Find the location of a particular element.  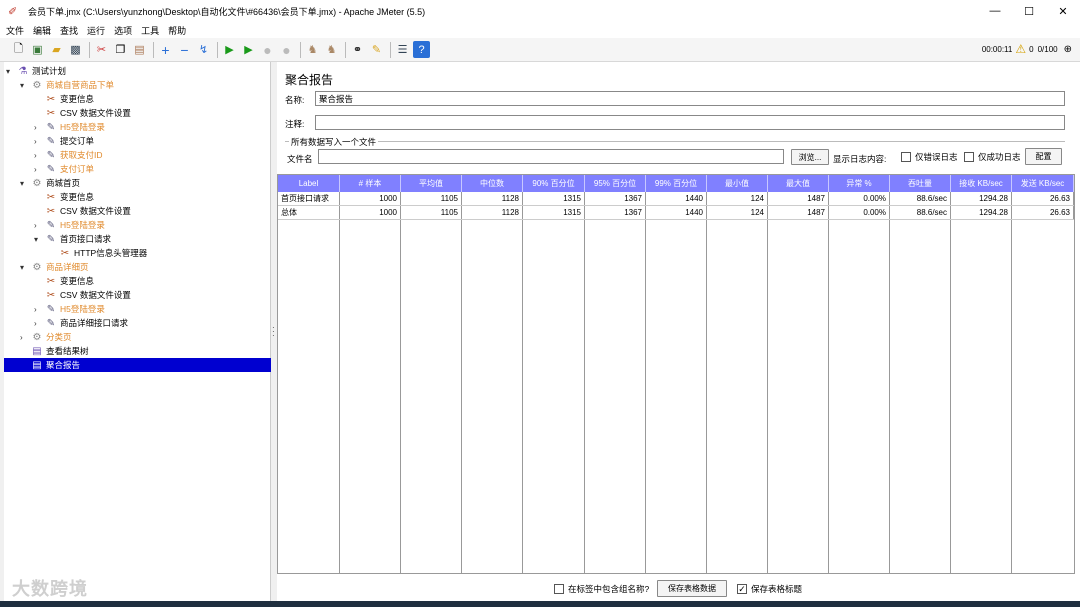

start-icon: ▶ is located at coordinates (229, 49).